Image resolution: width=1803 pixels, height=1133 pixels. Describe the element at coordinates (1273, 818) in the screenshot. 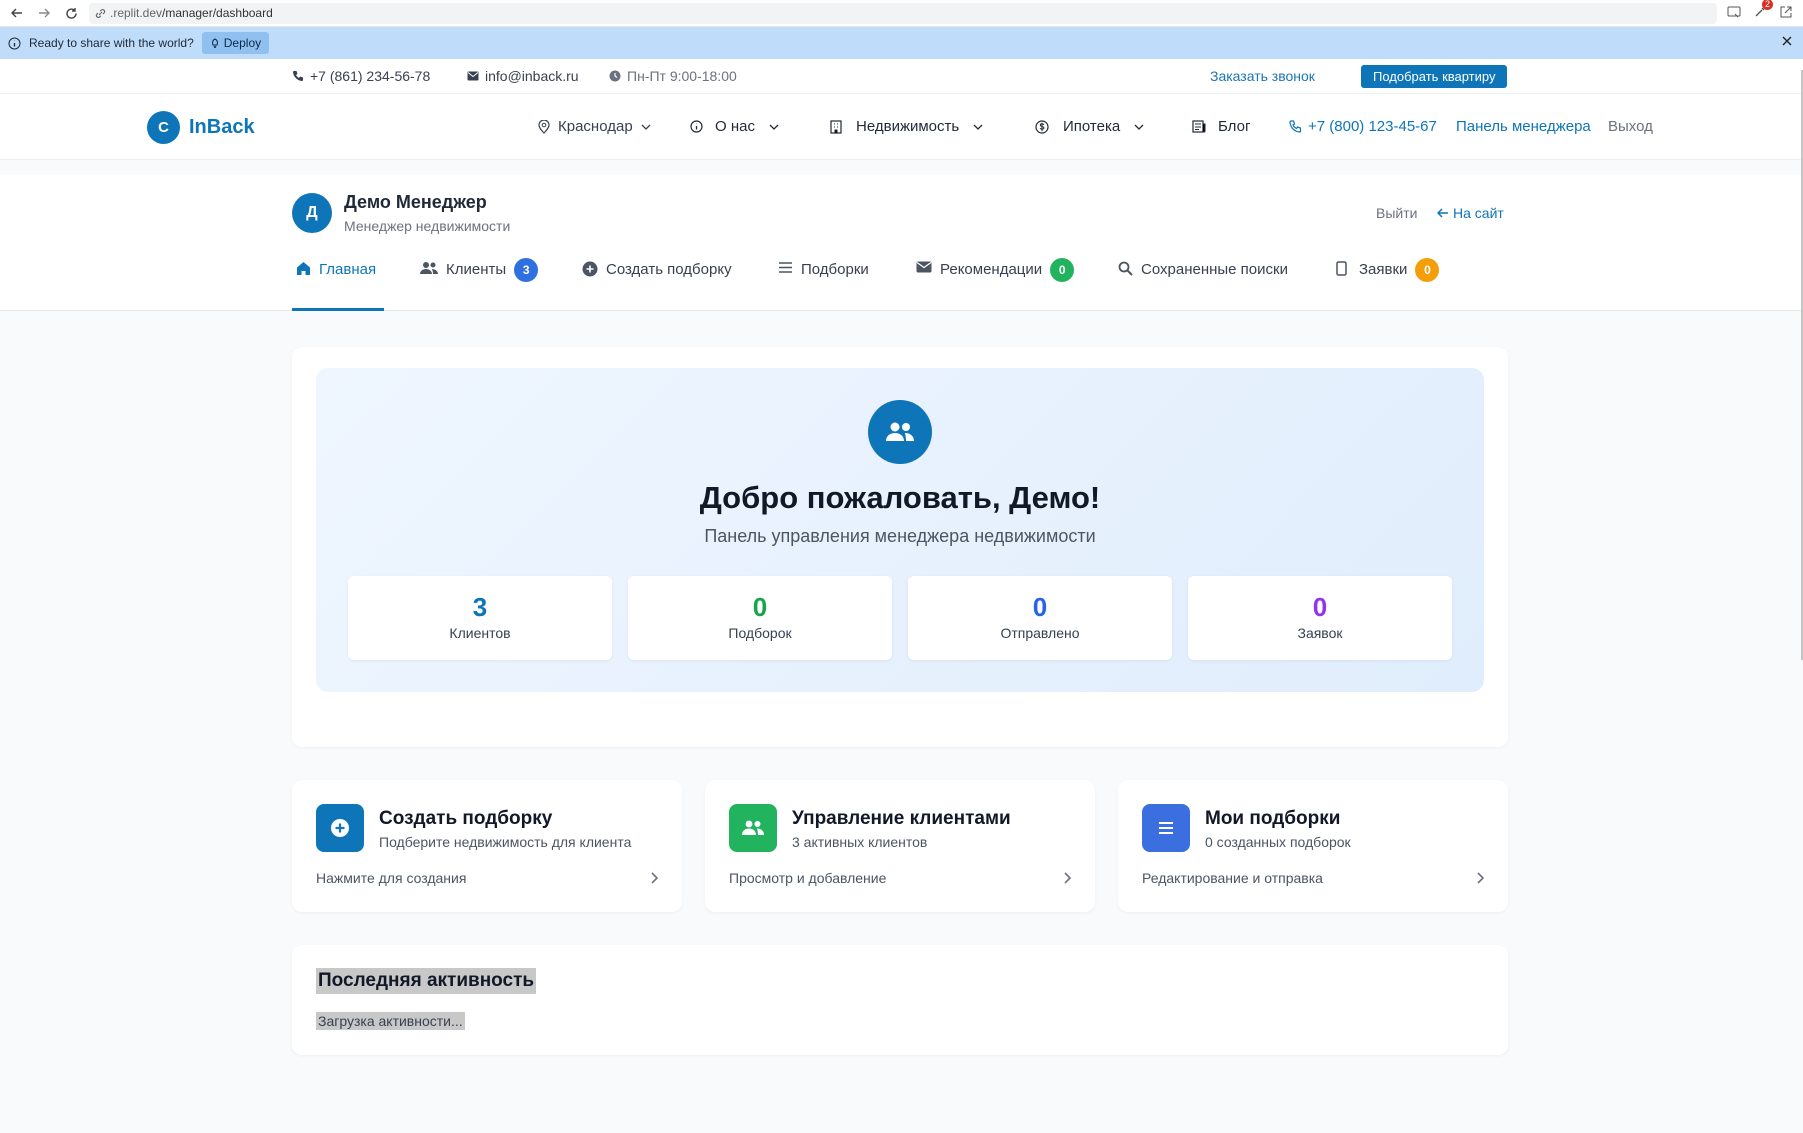

I see `card-title: Мои подборки` at that location.